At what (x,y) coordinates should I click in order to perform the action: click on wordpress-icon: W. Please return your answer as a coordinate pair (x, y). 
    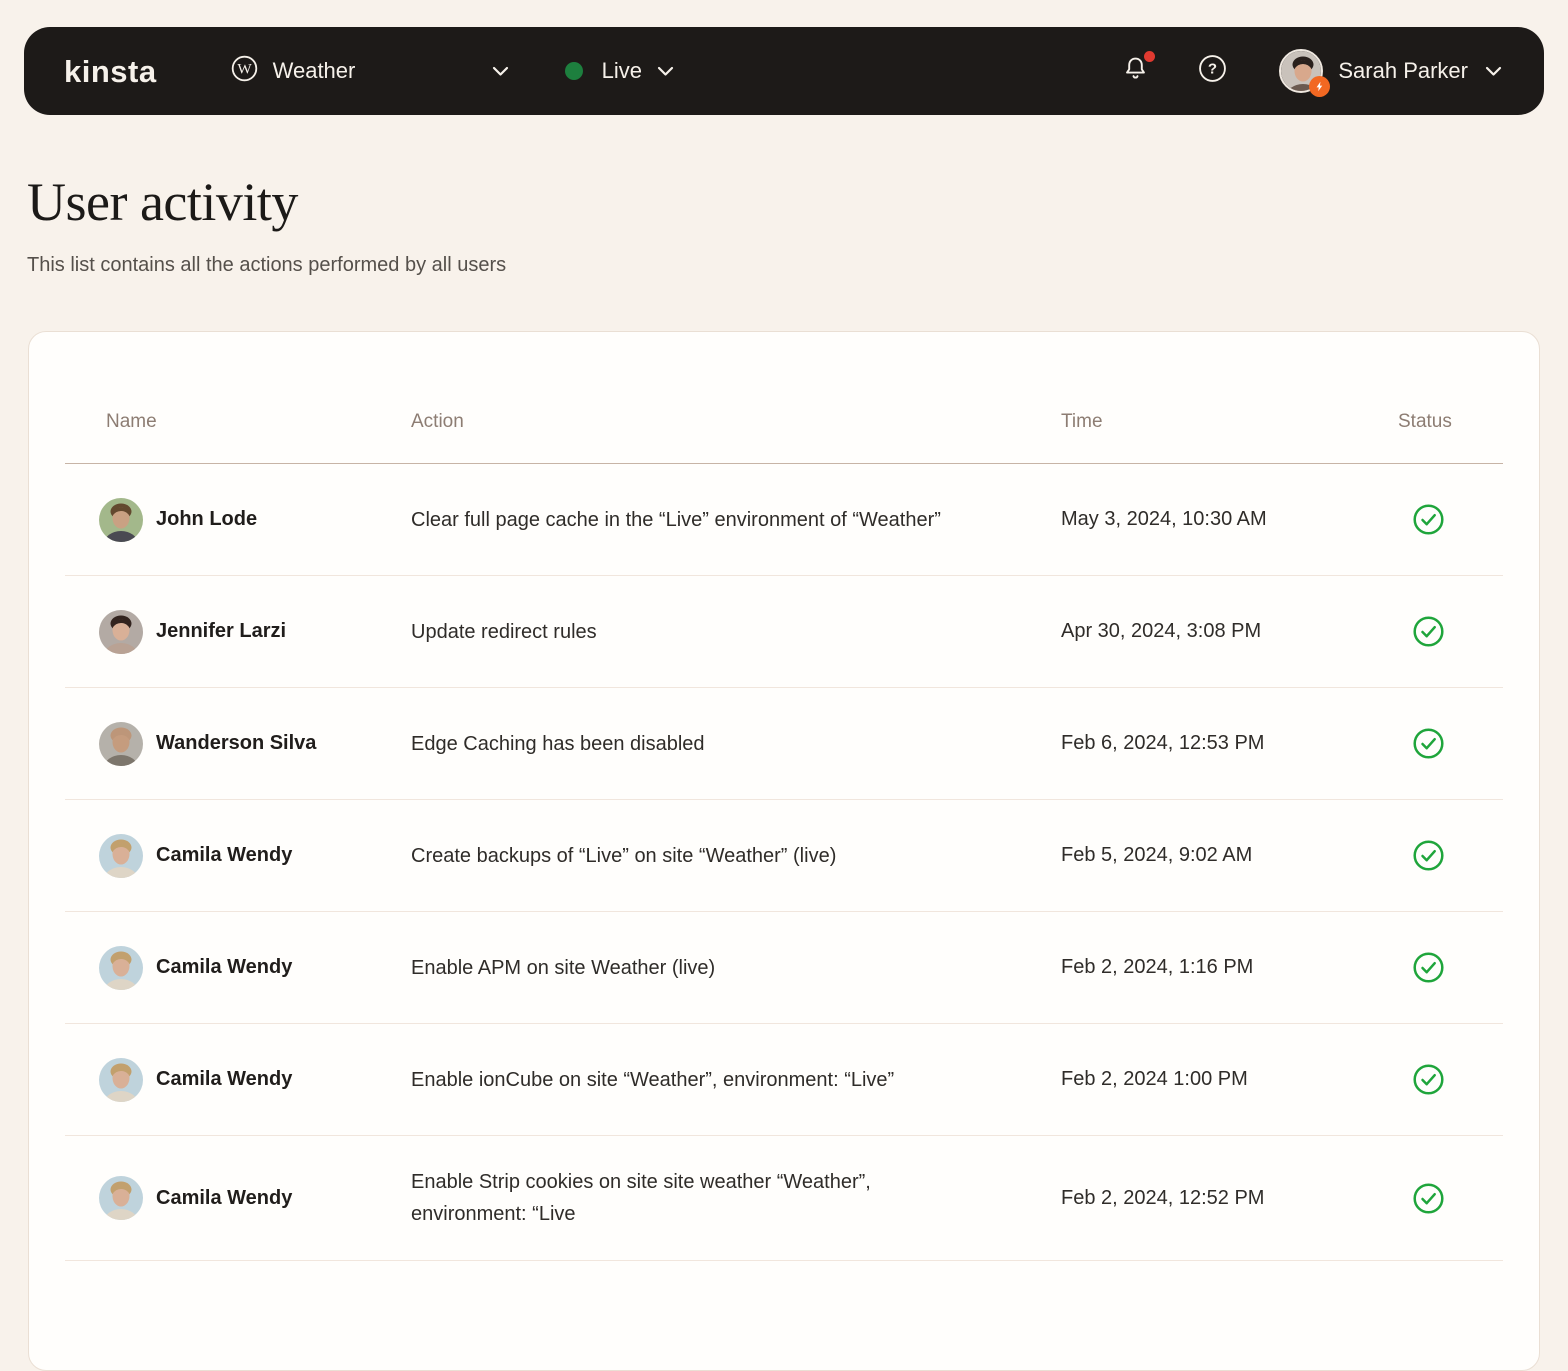
    Looking at the image, I should click on (244, 71).